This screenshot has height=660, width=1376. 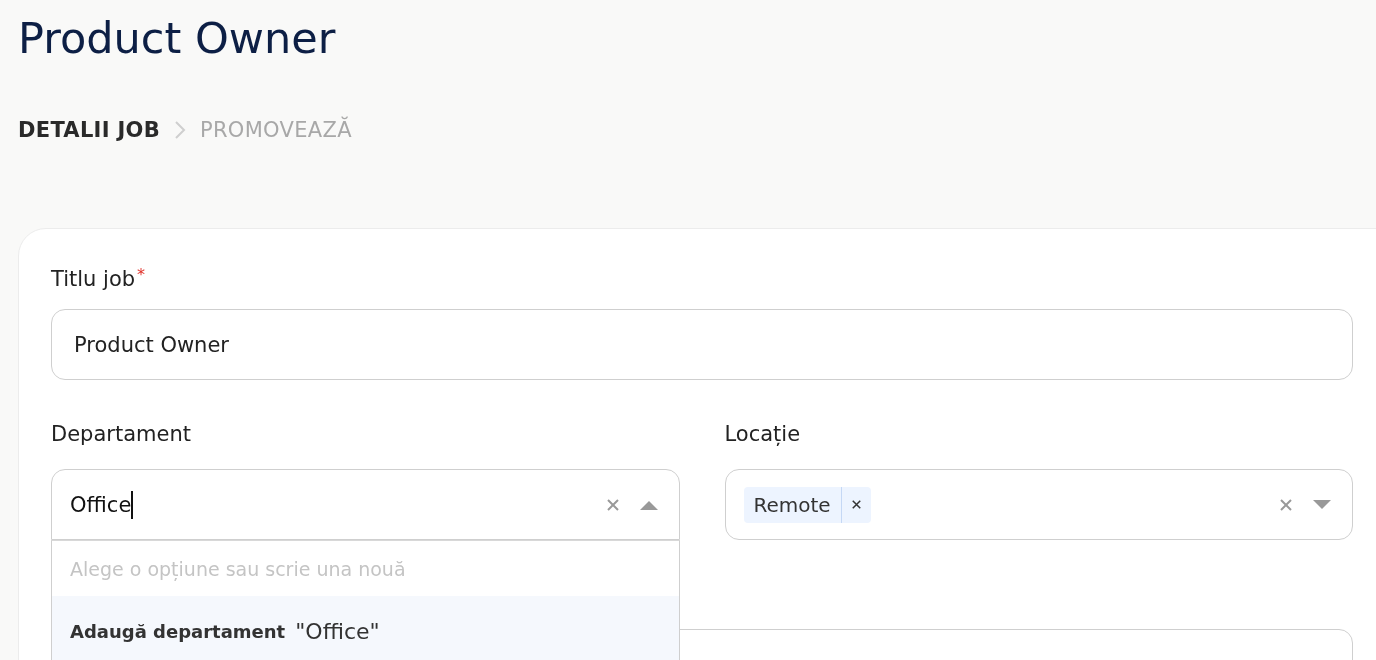 I want to click on remove-icon, so click(x=856, y=504).